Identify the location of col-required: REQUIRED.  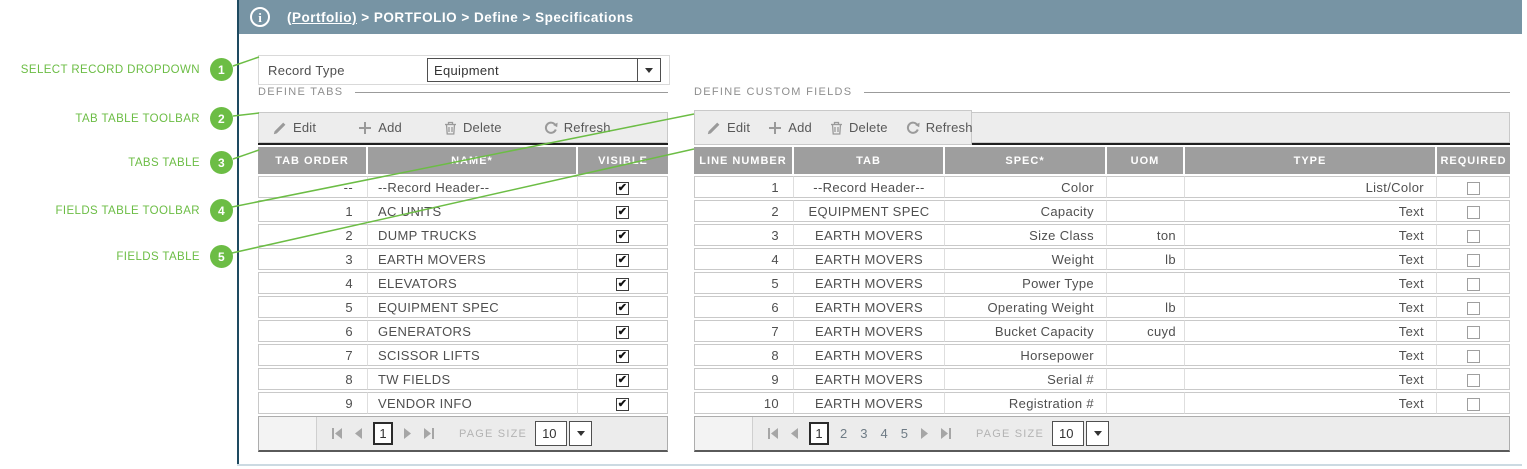
(1473, 160).